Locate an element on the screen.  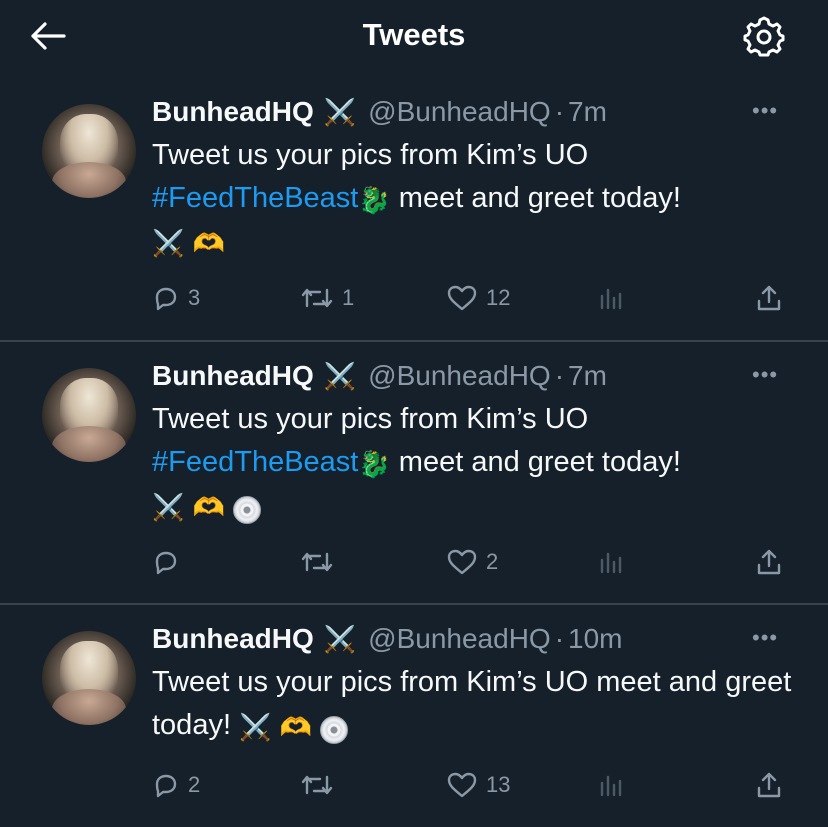
page-title: Tweets is located at coordinates (414, 34).